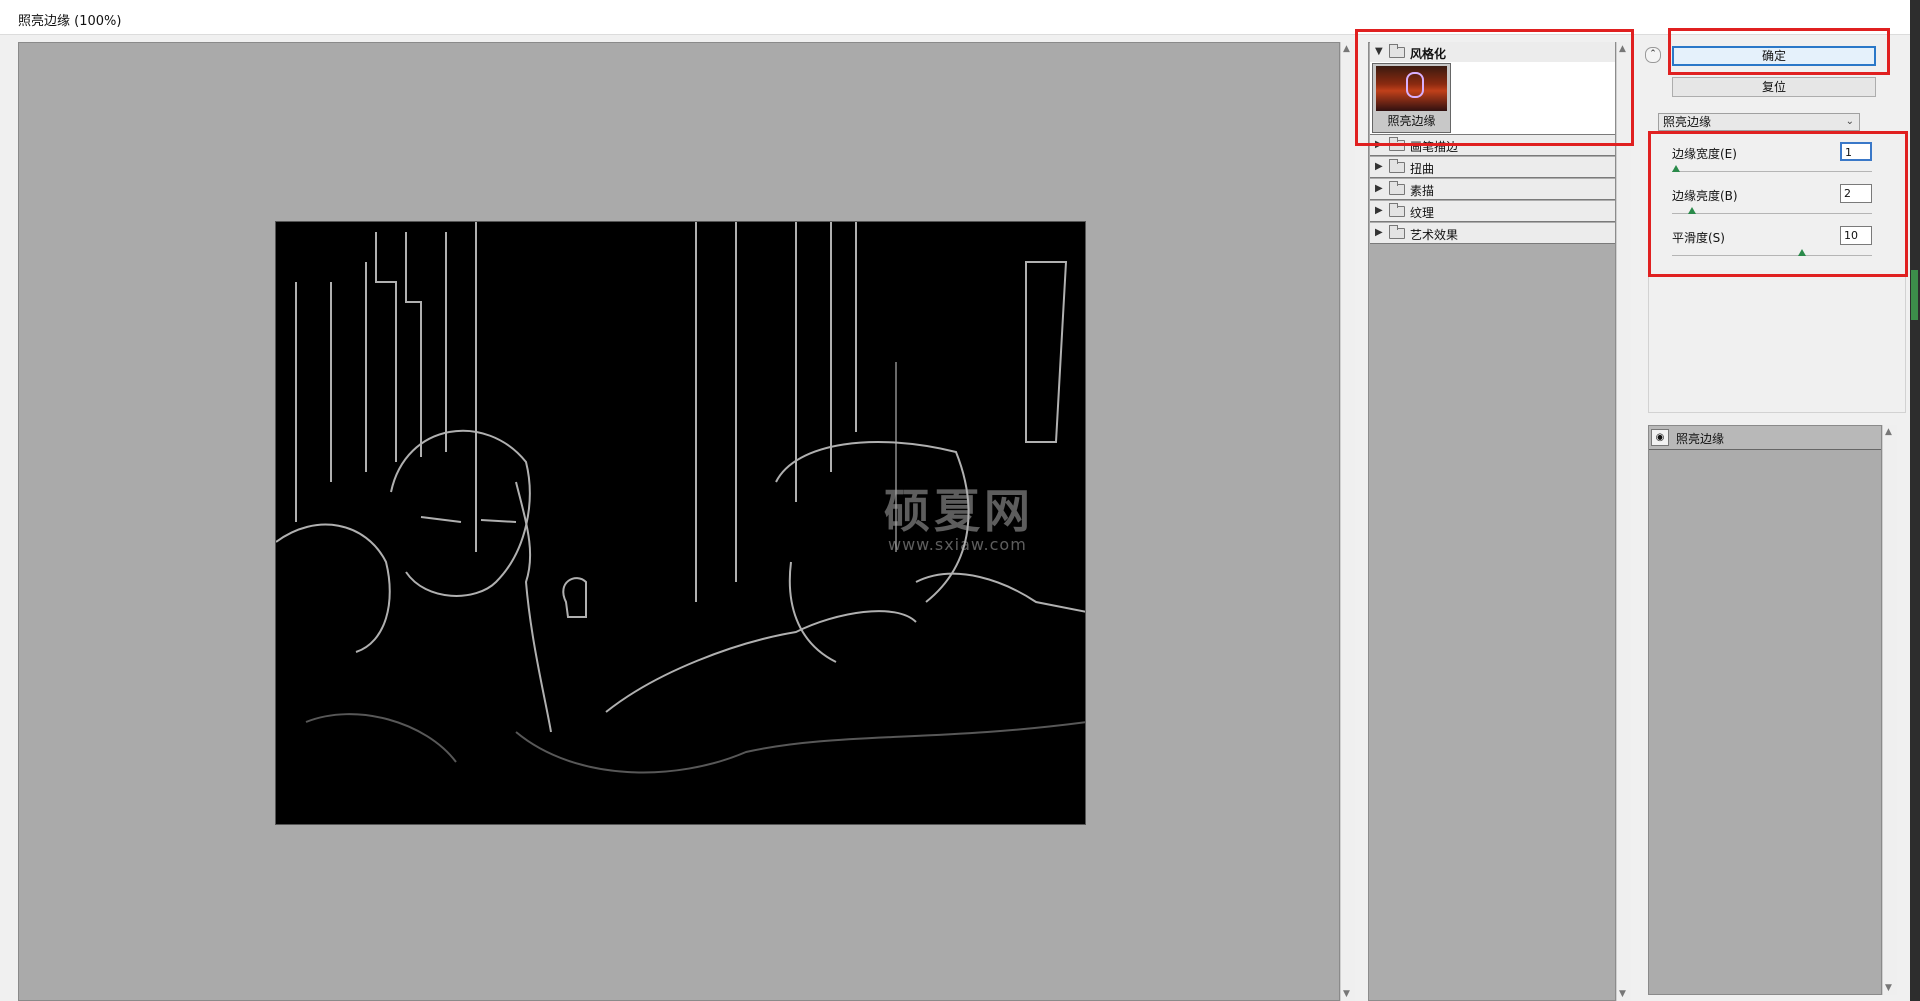 The width and height of the screenshot is (1920, 1001). What do you see at coordinates (1759, 122) in the screenshot?
I see `filter-select: 照亮边缘 ⌄` at bounding box center [1759, 122].